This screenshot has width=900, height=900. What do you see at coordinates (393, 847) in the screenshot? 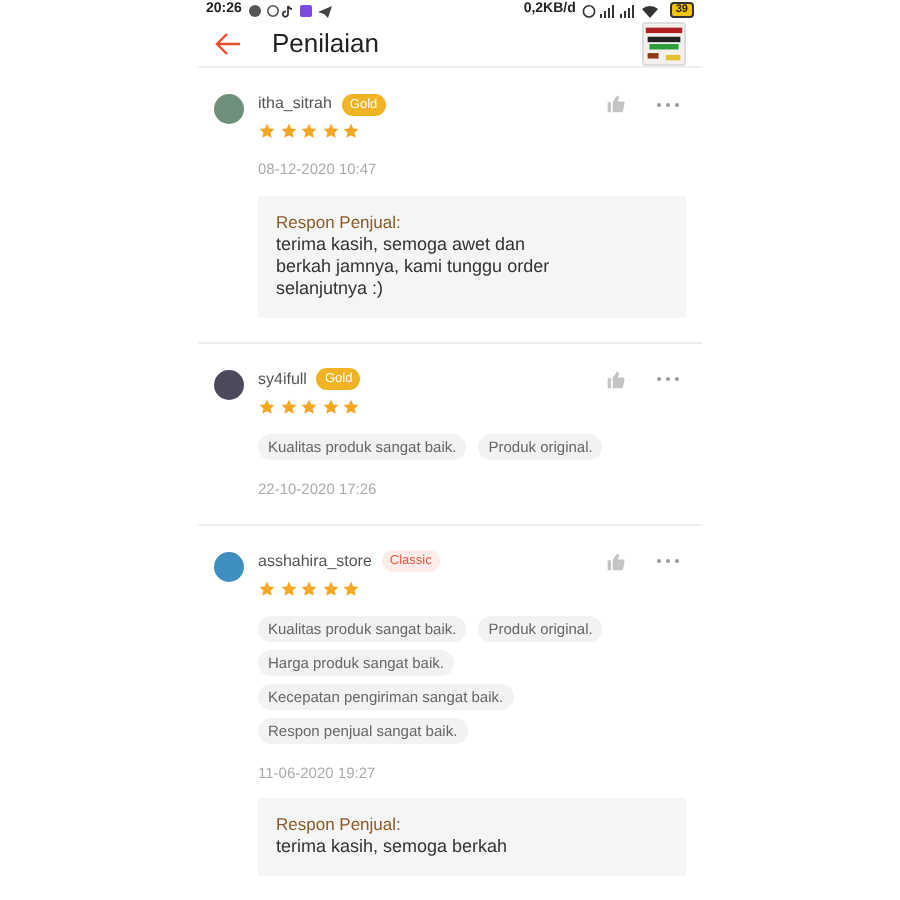
I see `response-text: terima kasih, semoga berkah` at bounding box center [393, 847].